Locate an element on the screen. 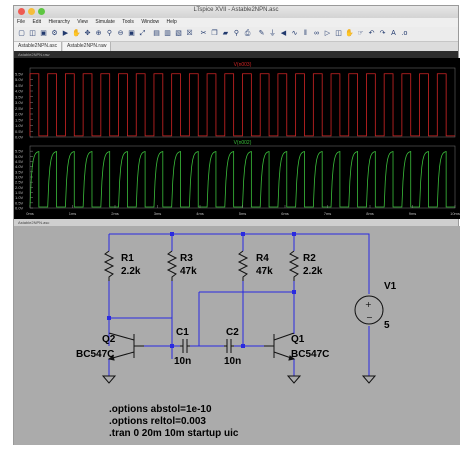 The height and width of the screenshot is (459, 474). x-tick-label: 1ms is located at coordinates (73, 213).